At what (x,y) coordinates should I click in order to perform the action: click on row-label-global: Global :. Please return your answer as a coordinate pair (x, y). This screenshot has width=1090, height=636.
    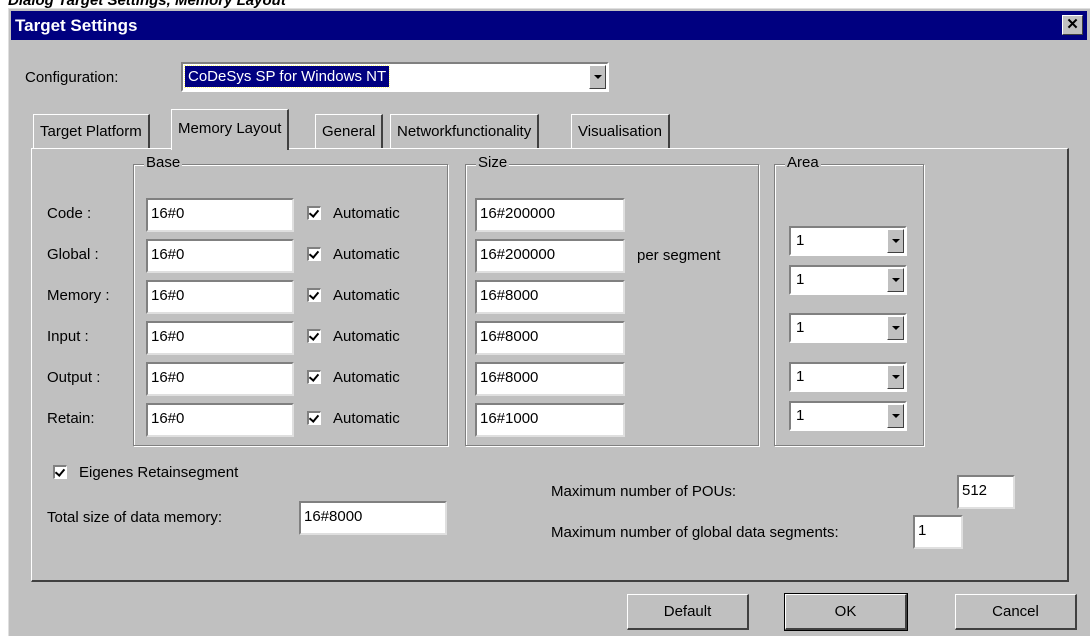
    Looking at the image, I should click on (73, 254).